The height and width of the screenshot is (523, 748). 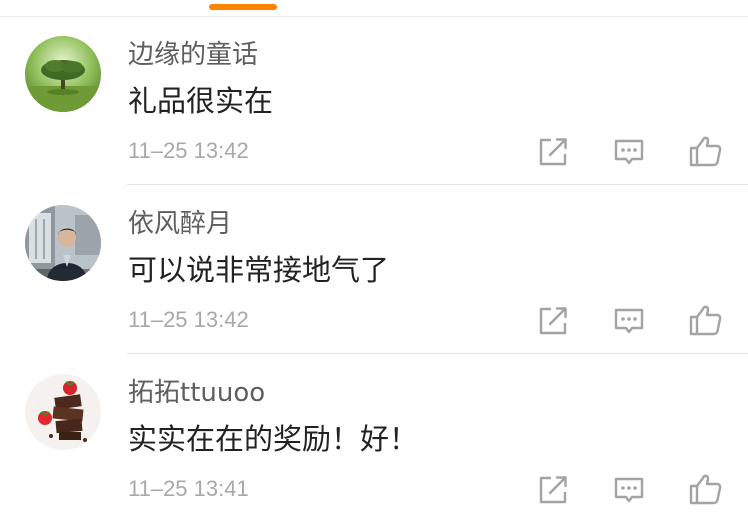 I want to click on chocolate-strawberry-avatar-icon, so click(x=63, y=412).